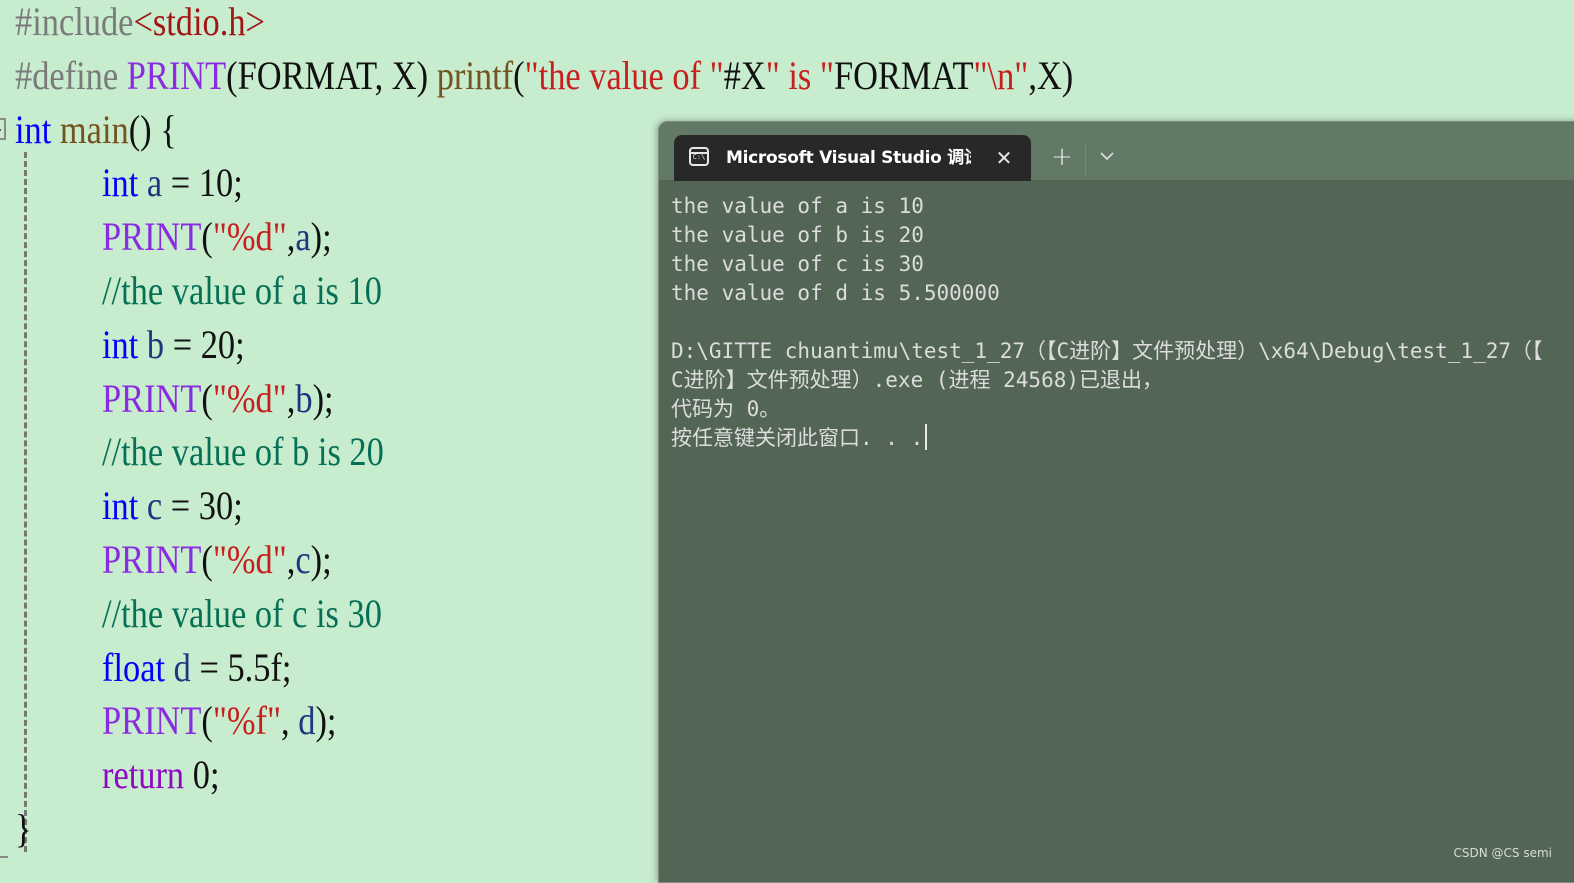  I want to click on code-line: PRINT("%d",c);, so click(217, 560).